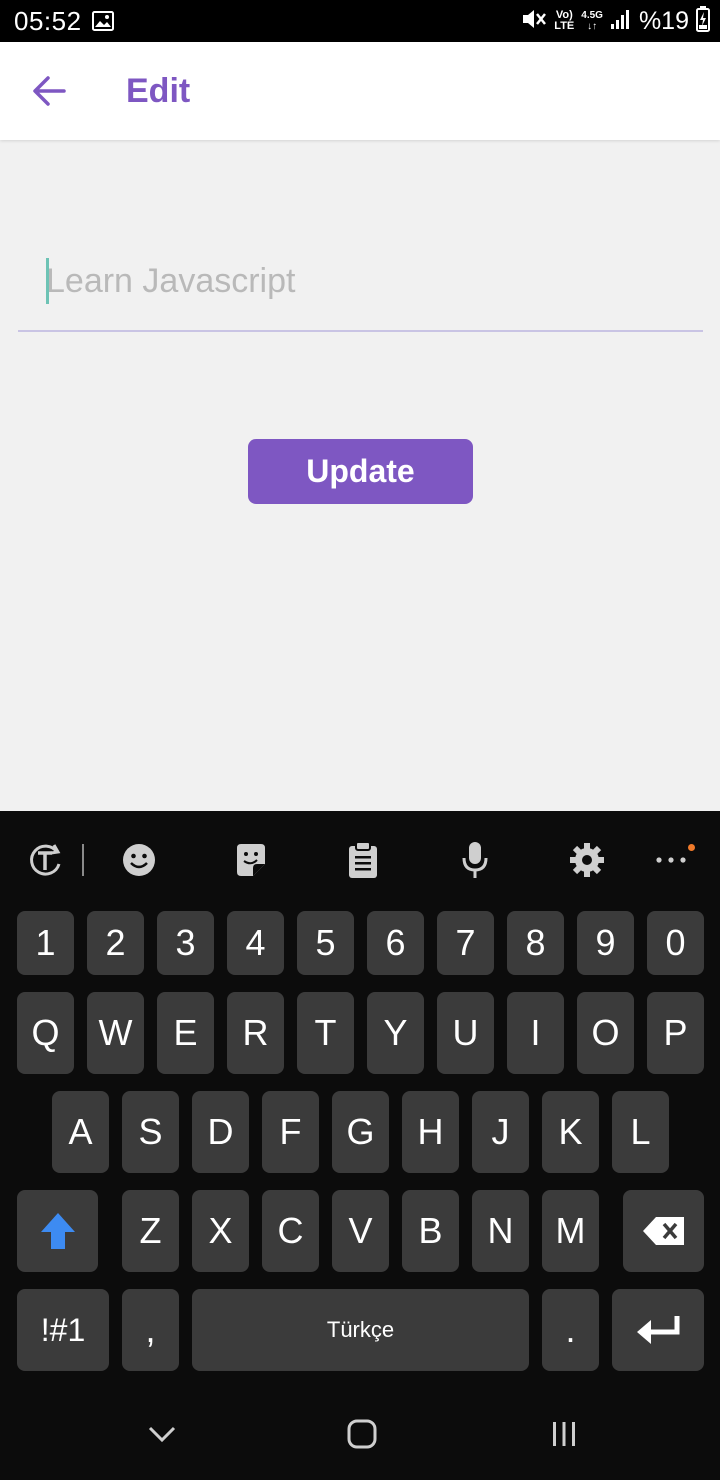 The width and height of the screenshot is (720, 1480). What do you see at coordinates (430, 1132) in the screenshot?
I see `key-h: H` at bounding box center [430, 1132].